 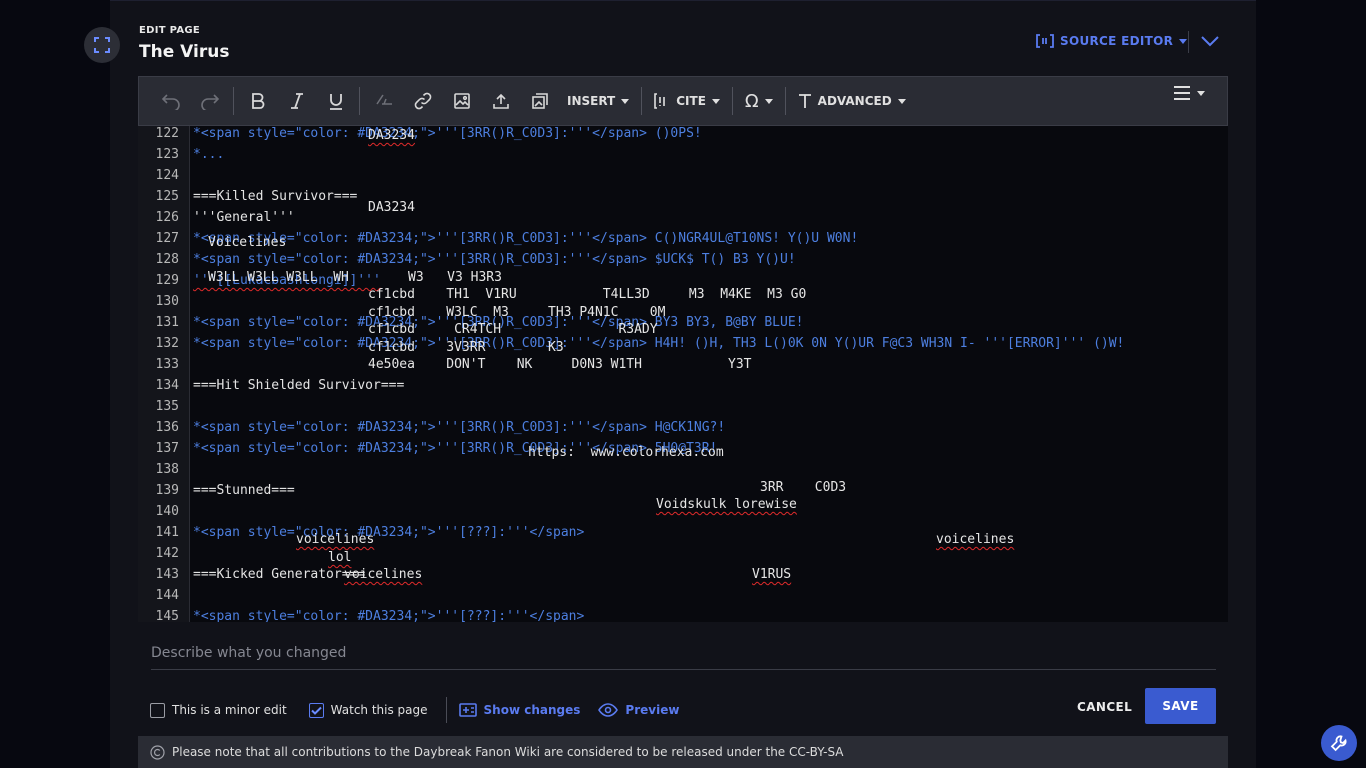 What do you see at coordinates (340, 557) in the screenshot?
I see `overlay-text: lol` at bounding box center [340, 557].